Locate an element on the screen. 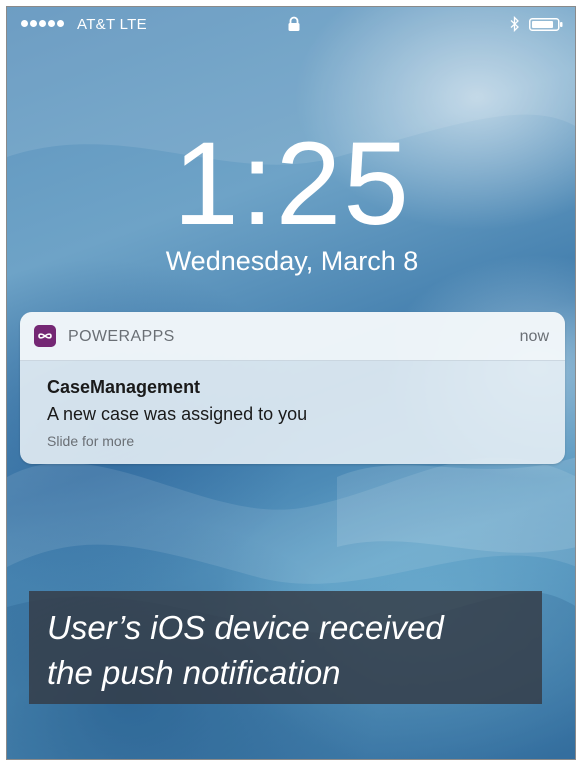 Image resolution: width=584 pixels, height=768 pixels. powerapps-icon is located at coordinates (45, 336).